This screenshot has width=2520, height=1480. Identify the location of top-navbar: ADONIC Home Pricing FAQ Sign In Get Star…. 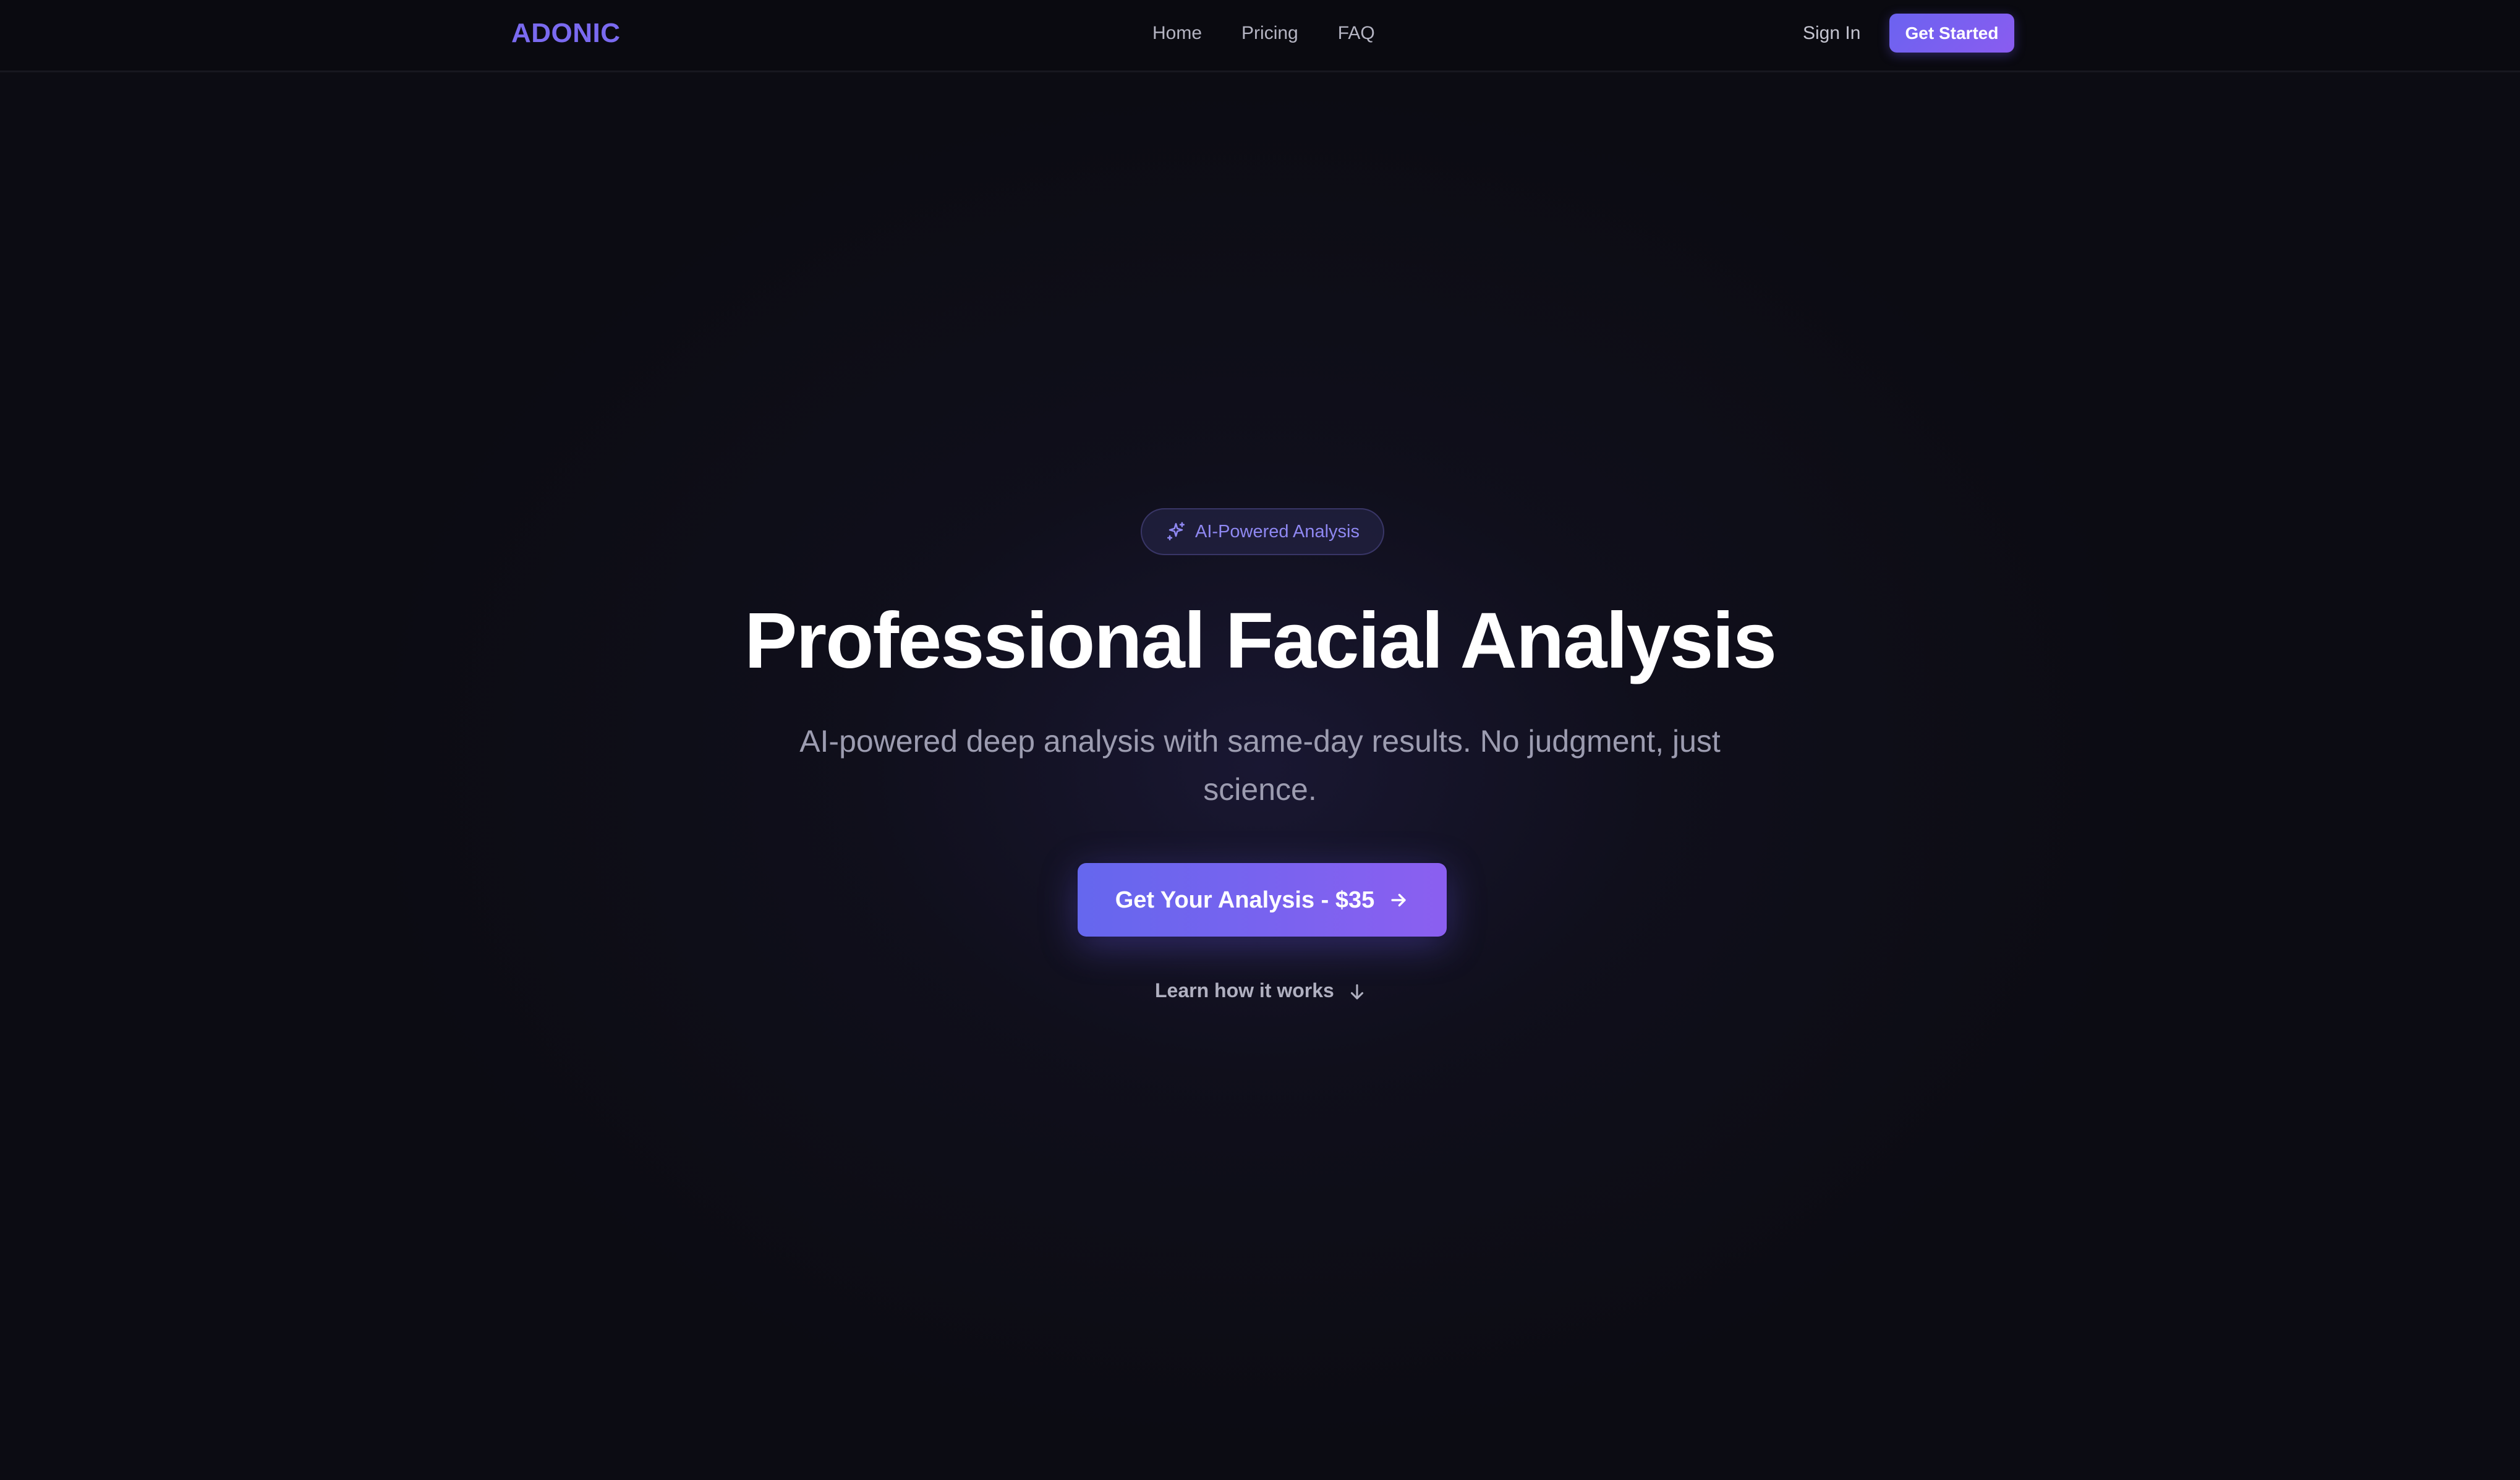
(1260, 36).